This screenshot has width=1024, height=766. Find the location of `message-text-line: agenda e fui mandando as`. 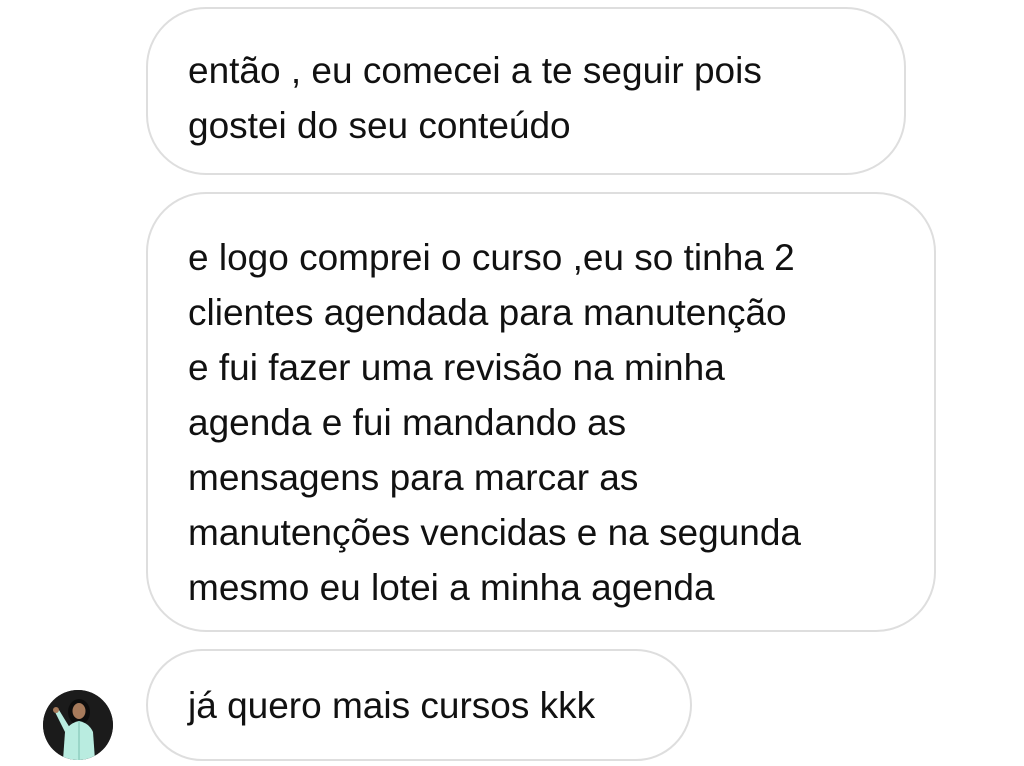

message-text-line: agenda e fui mandando as is located at coordinates (407, 422).